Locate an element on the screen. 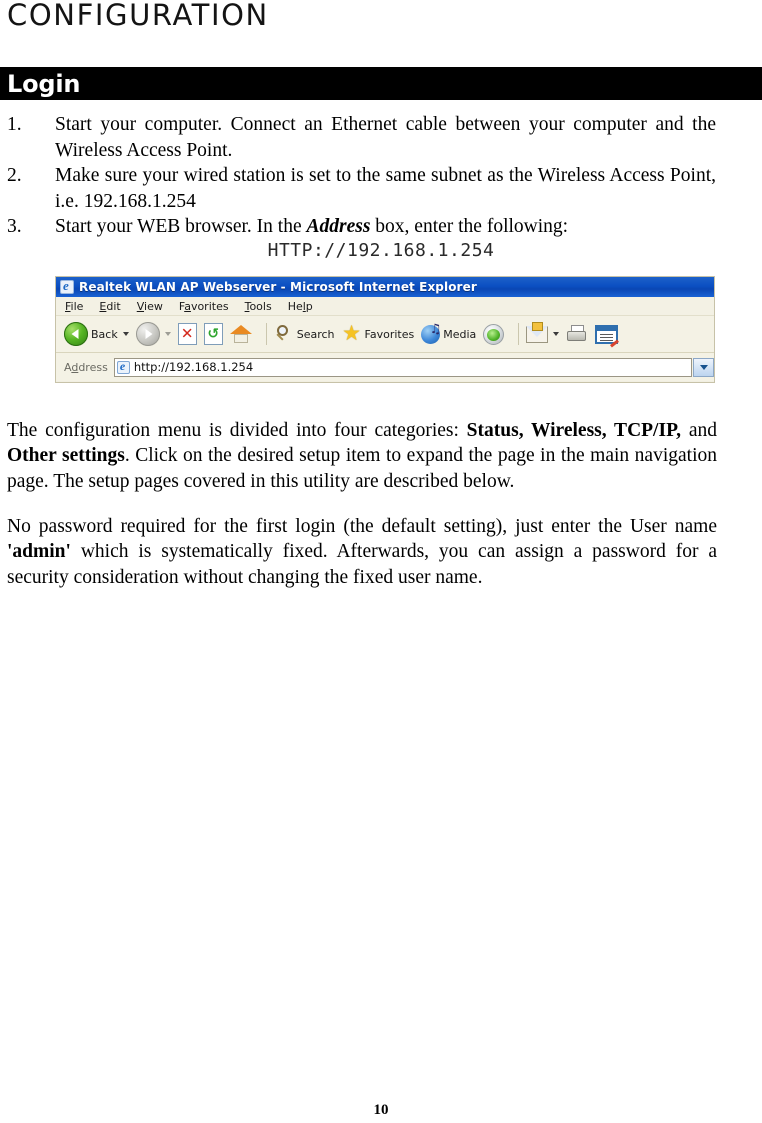 The width and height of the screenshot is (762, 1123). favorites-button: ★ Favorites is located at coordinates (378, 333).